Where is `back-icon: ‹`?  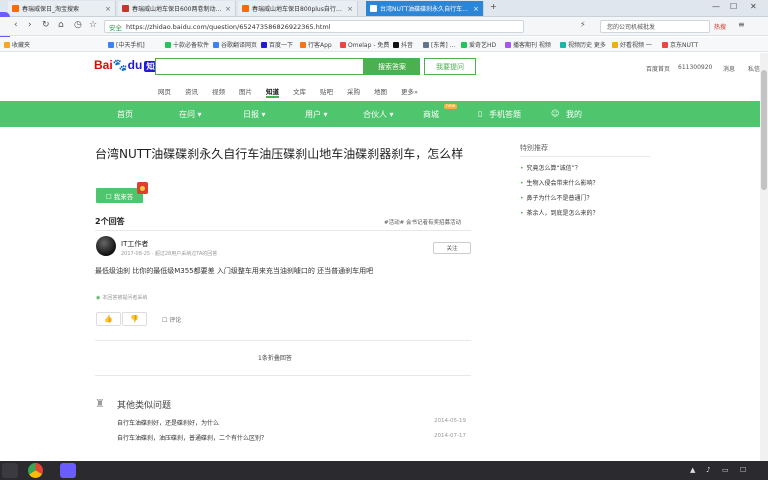 back-icon: ‹ is located at coordinates (16, 25).